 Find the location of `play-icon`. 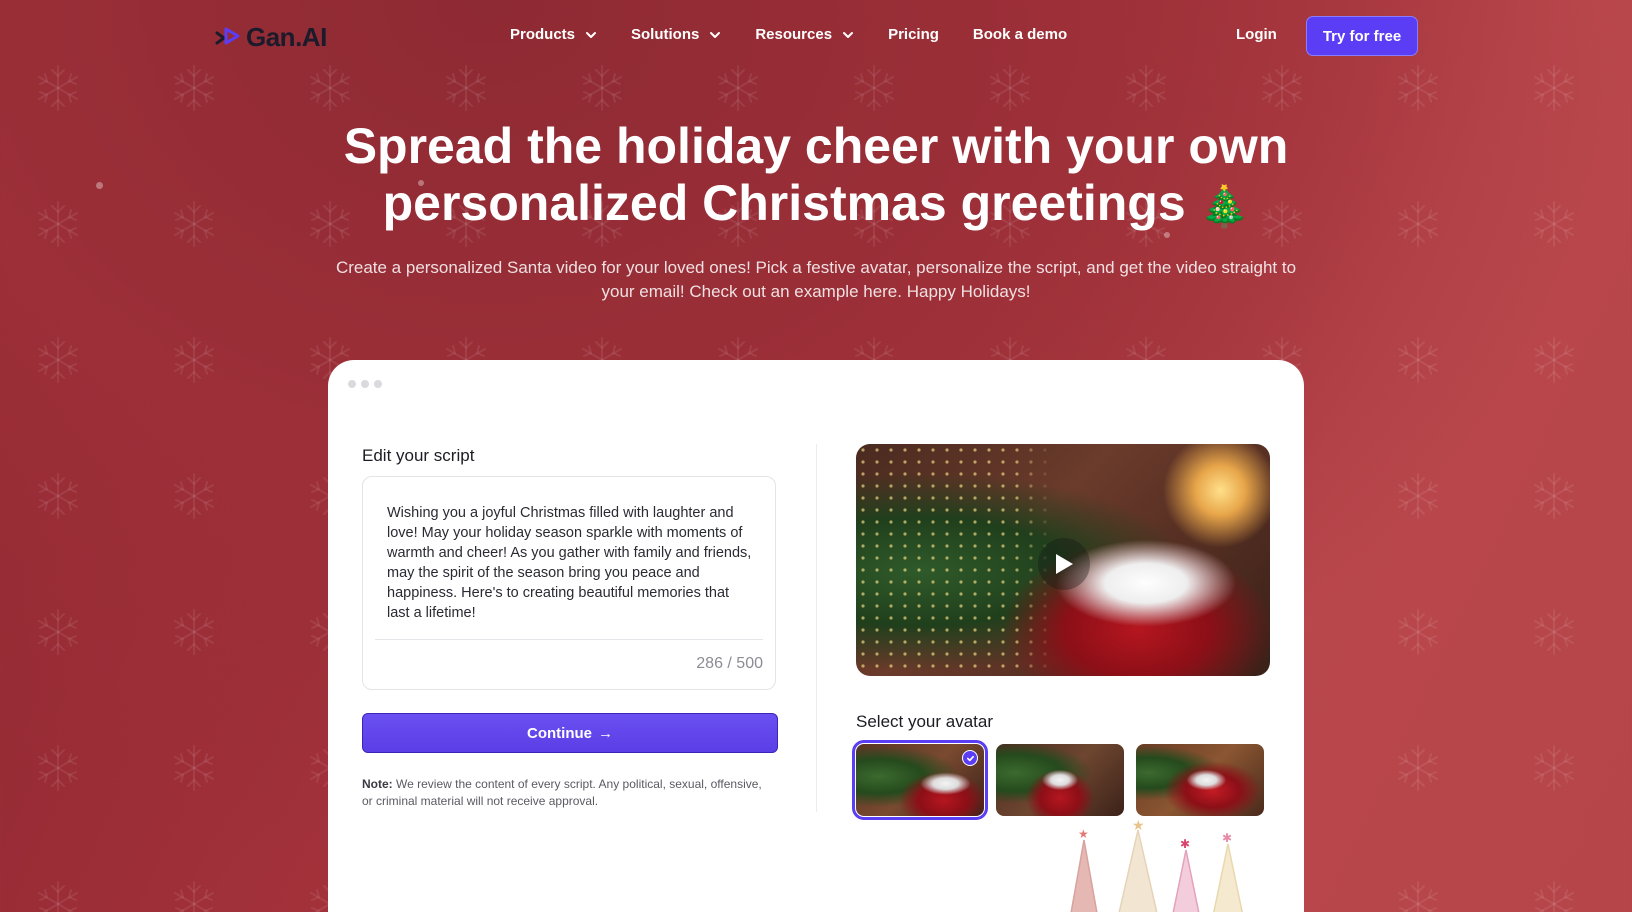

play-icon is located at coordinates (1064, 564).